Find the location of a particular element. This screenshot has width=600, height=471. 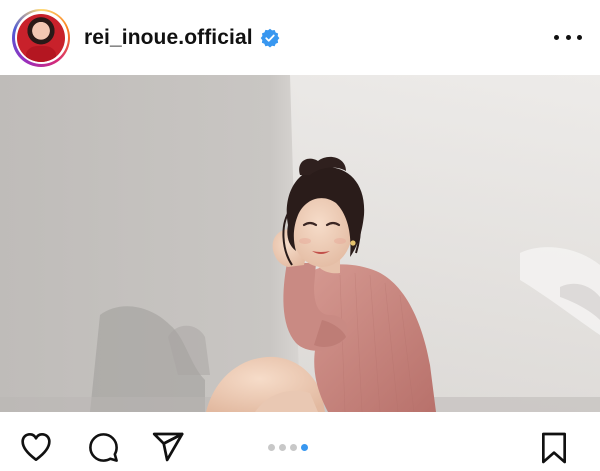

story-ring is located at coordinates (41, 37).